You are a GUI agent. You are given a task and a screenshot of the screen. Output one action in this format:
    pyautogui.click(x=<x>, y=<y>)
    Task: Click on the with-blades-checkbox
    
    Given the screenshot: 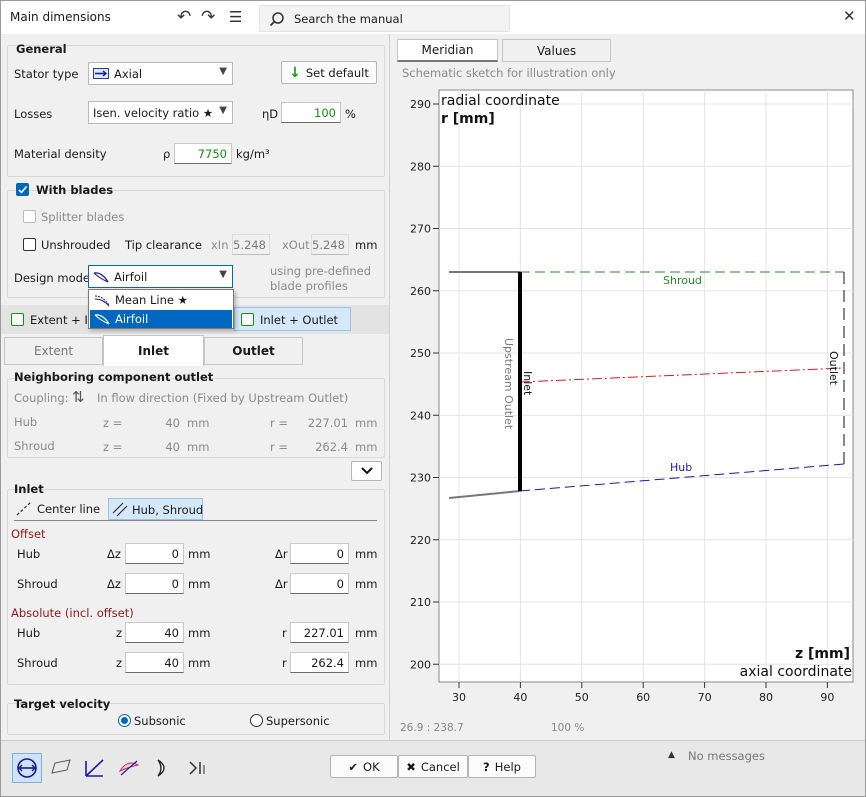 What is the action you would take?
    pyautogui.click(x=22, y=189)
    